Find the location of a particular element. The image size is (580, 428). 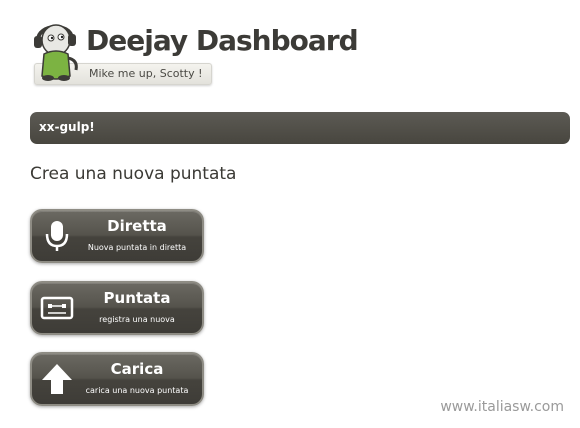

diretta-sublabel: Nuova puntata in diretta is located at coordinates (137, 247).